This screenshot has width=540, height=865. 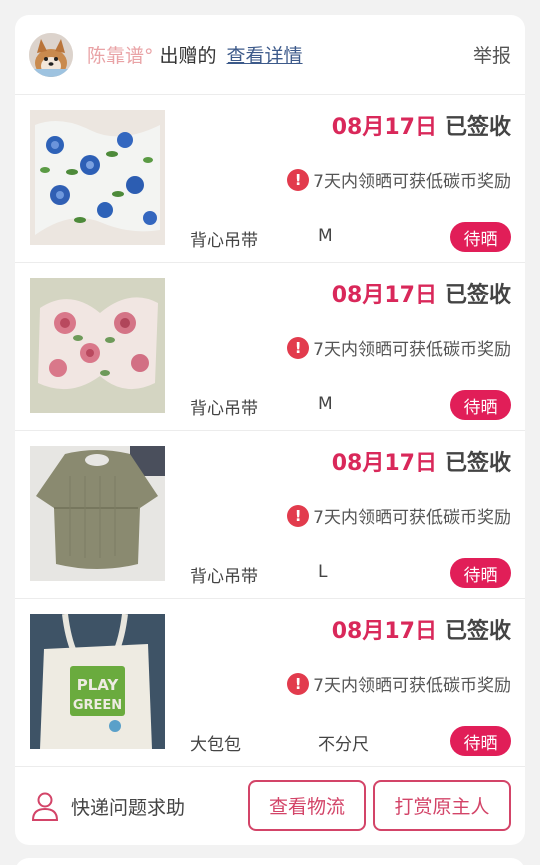 I want to click on person-outline-icon, so click(x=45, y=806).